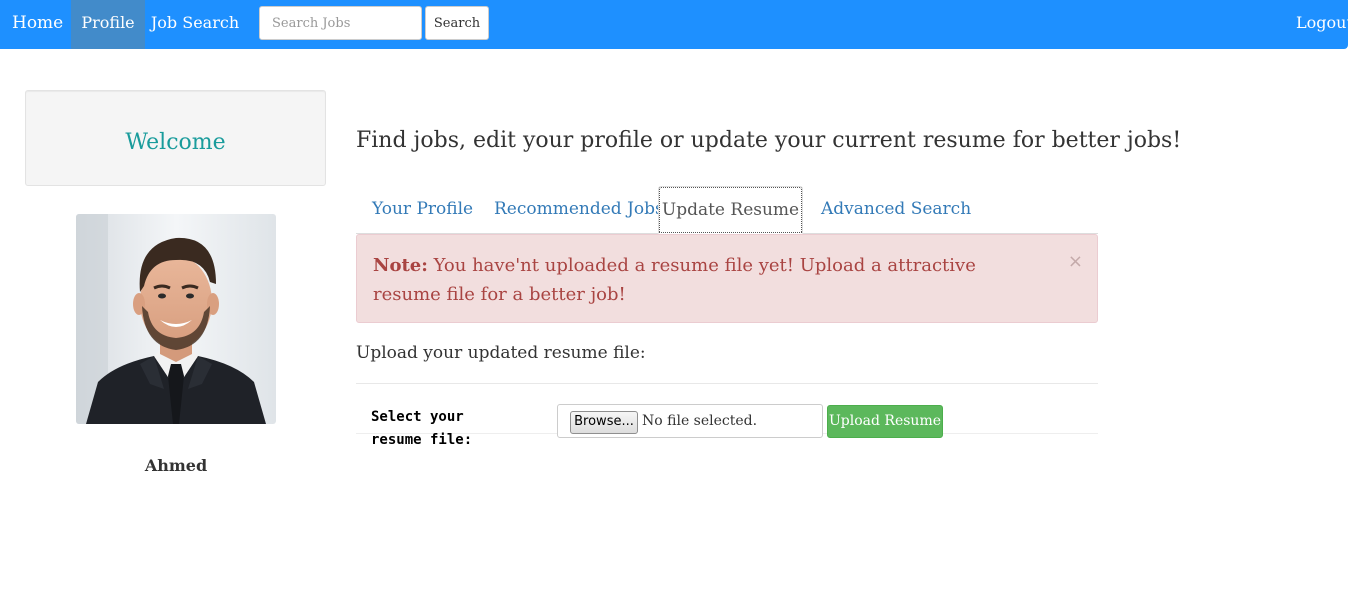  What do you see at coordinates (885, 421) in the screenshot?
I see `upload-resume-button: Upload Resume` at bounding box center [885, 421].